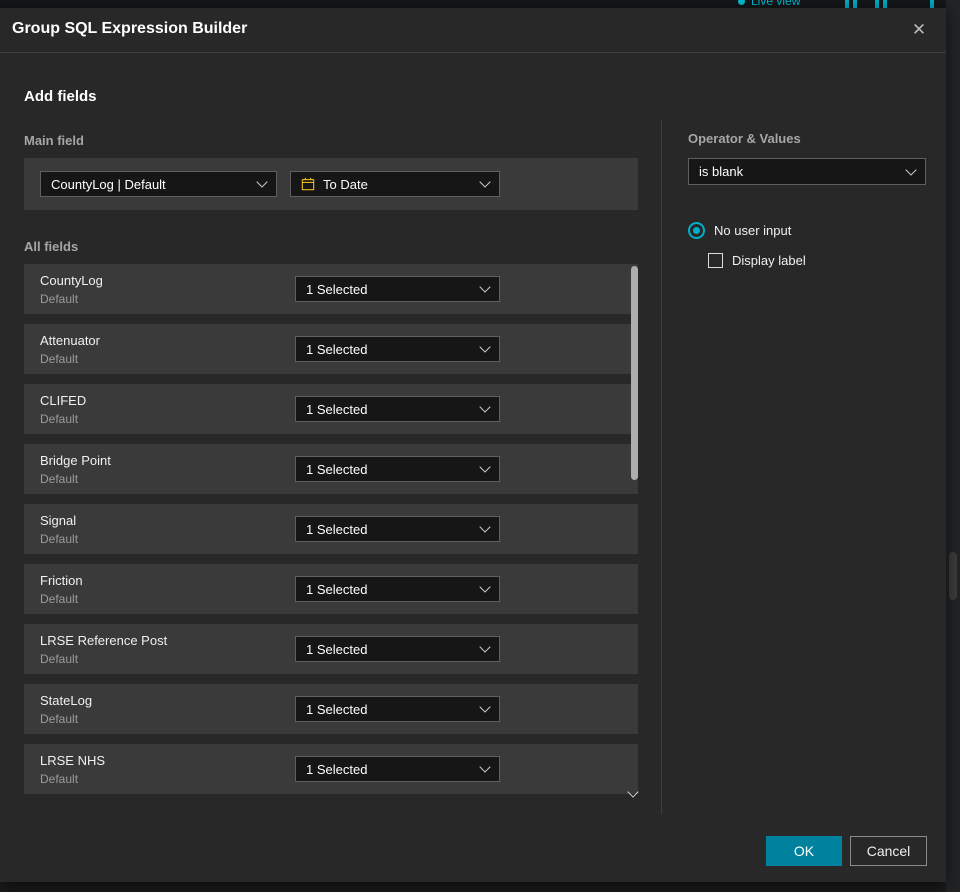  I want to click on no-user-input-radio: No user input, so click(739, 230).